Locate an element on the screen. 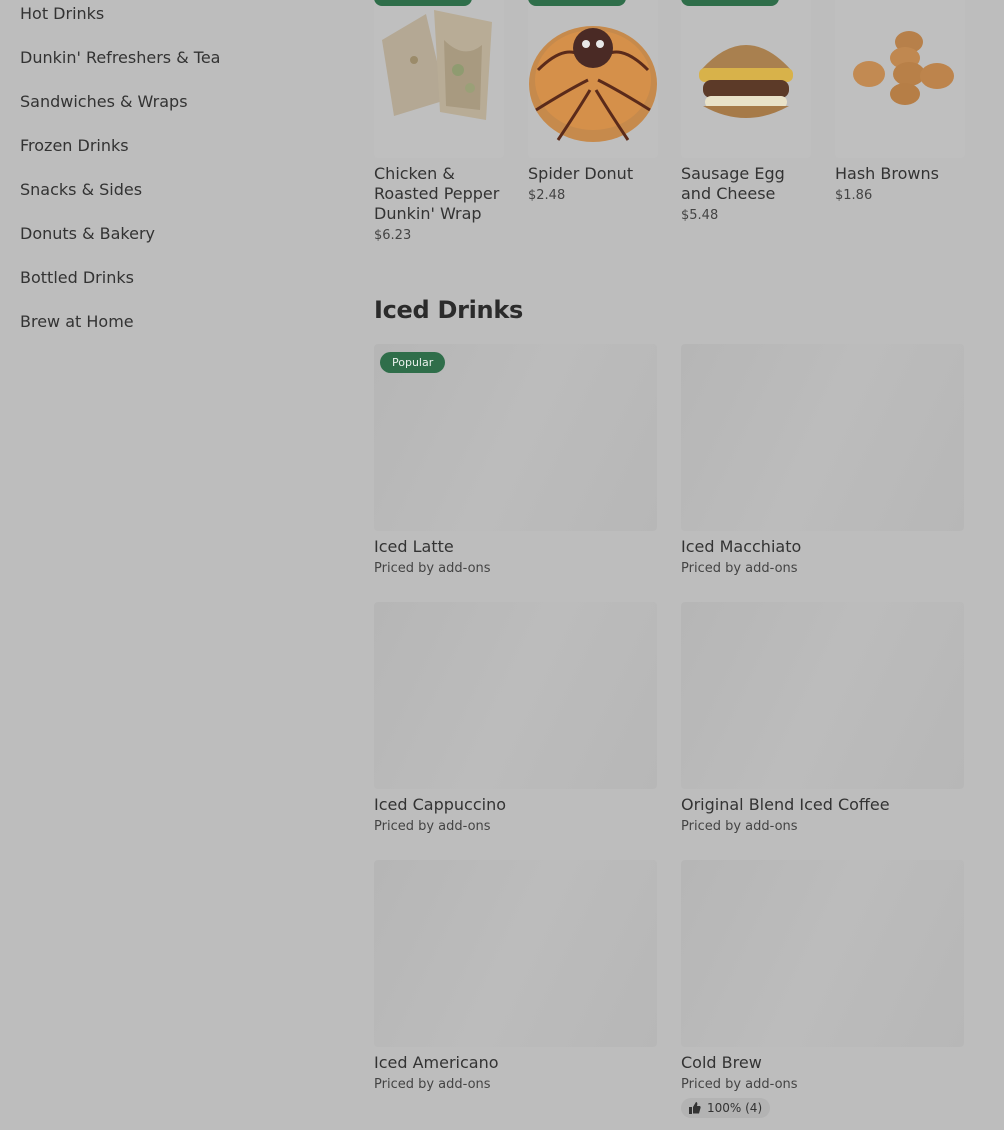 Image resolution: width=1004 pixels, height=1130 pixels. item-name: Iced Macchiato is located at coordinates (741, 546).